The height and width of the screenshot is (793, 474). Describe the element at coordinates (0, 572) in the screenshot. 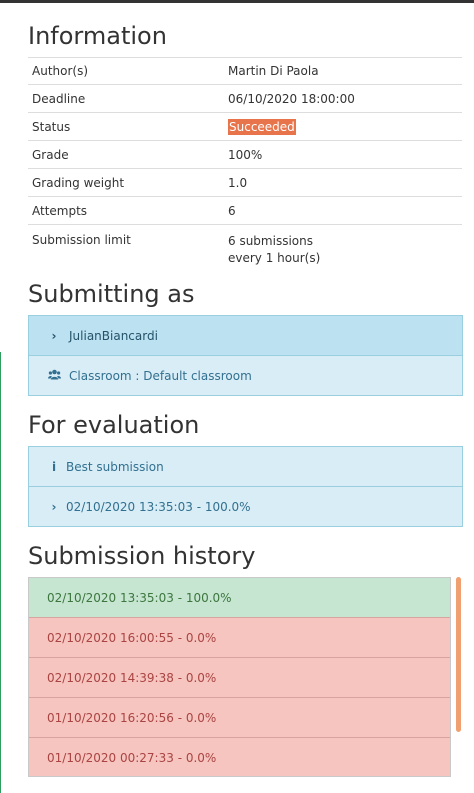

I see `left-accent-line` at that location.